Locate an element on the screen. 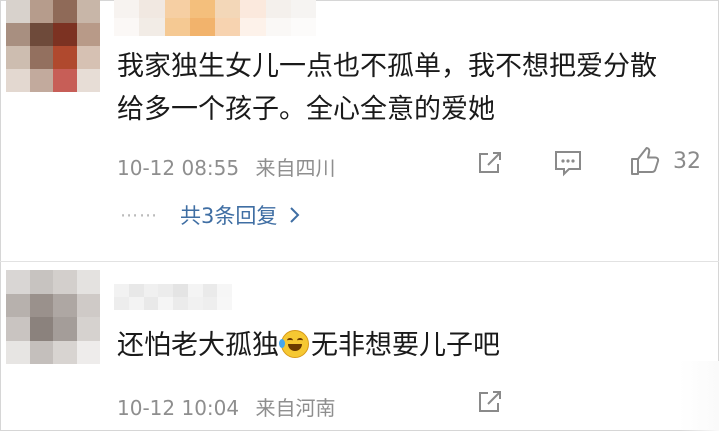 This screenshot has width=719, height=431. comment-icon is located at coordinates (568, 164).